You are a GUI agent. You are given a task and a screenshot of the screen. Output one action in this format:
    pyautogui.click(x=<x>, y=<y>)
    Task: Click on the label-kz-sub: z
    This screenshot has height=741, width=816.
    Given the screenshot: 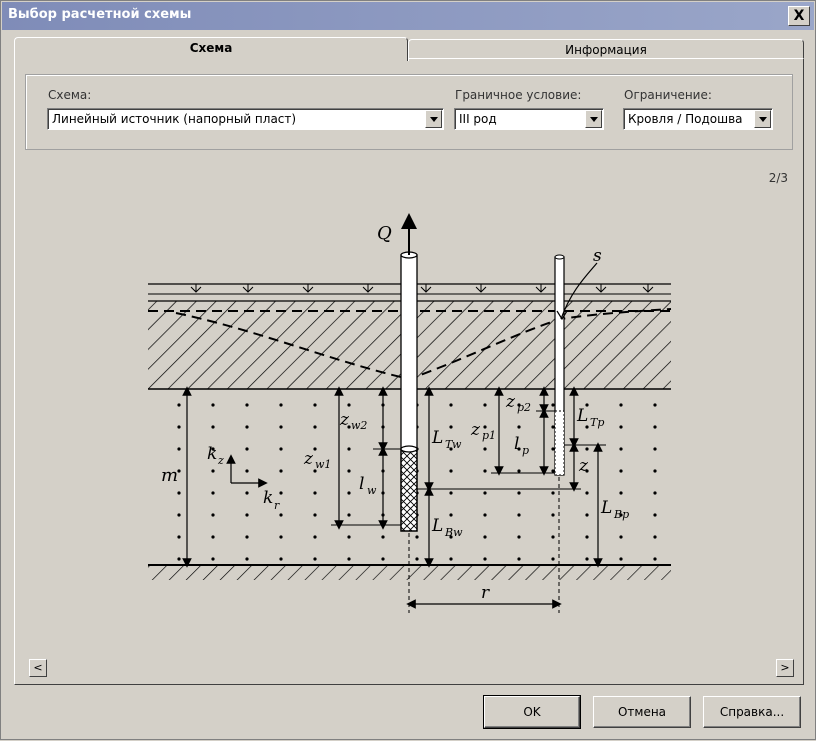 What is the action you would take?
    pyautogui.click(x=220, y=460)
    